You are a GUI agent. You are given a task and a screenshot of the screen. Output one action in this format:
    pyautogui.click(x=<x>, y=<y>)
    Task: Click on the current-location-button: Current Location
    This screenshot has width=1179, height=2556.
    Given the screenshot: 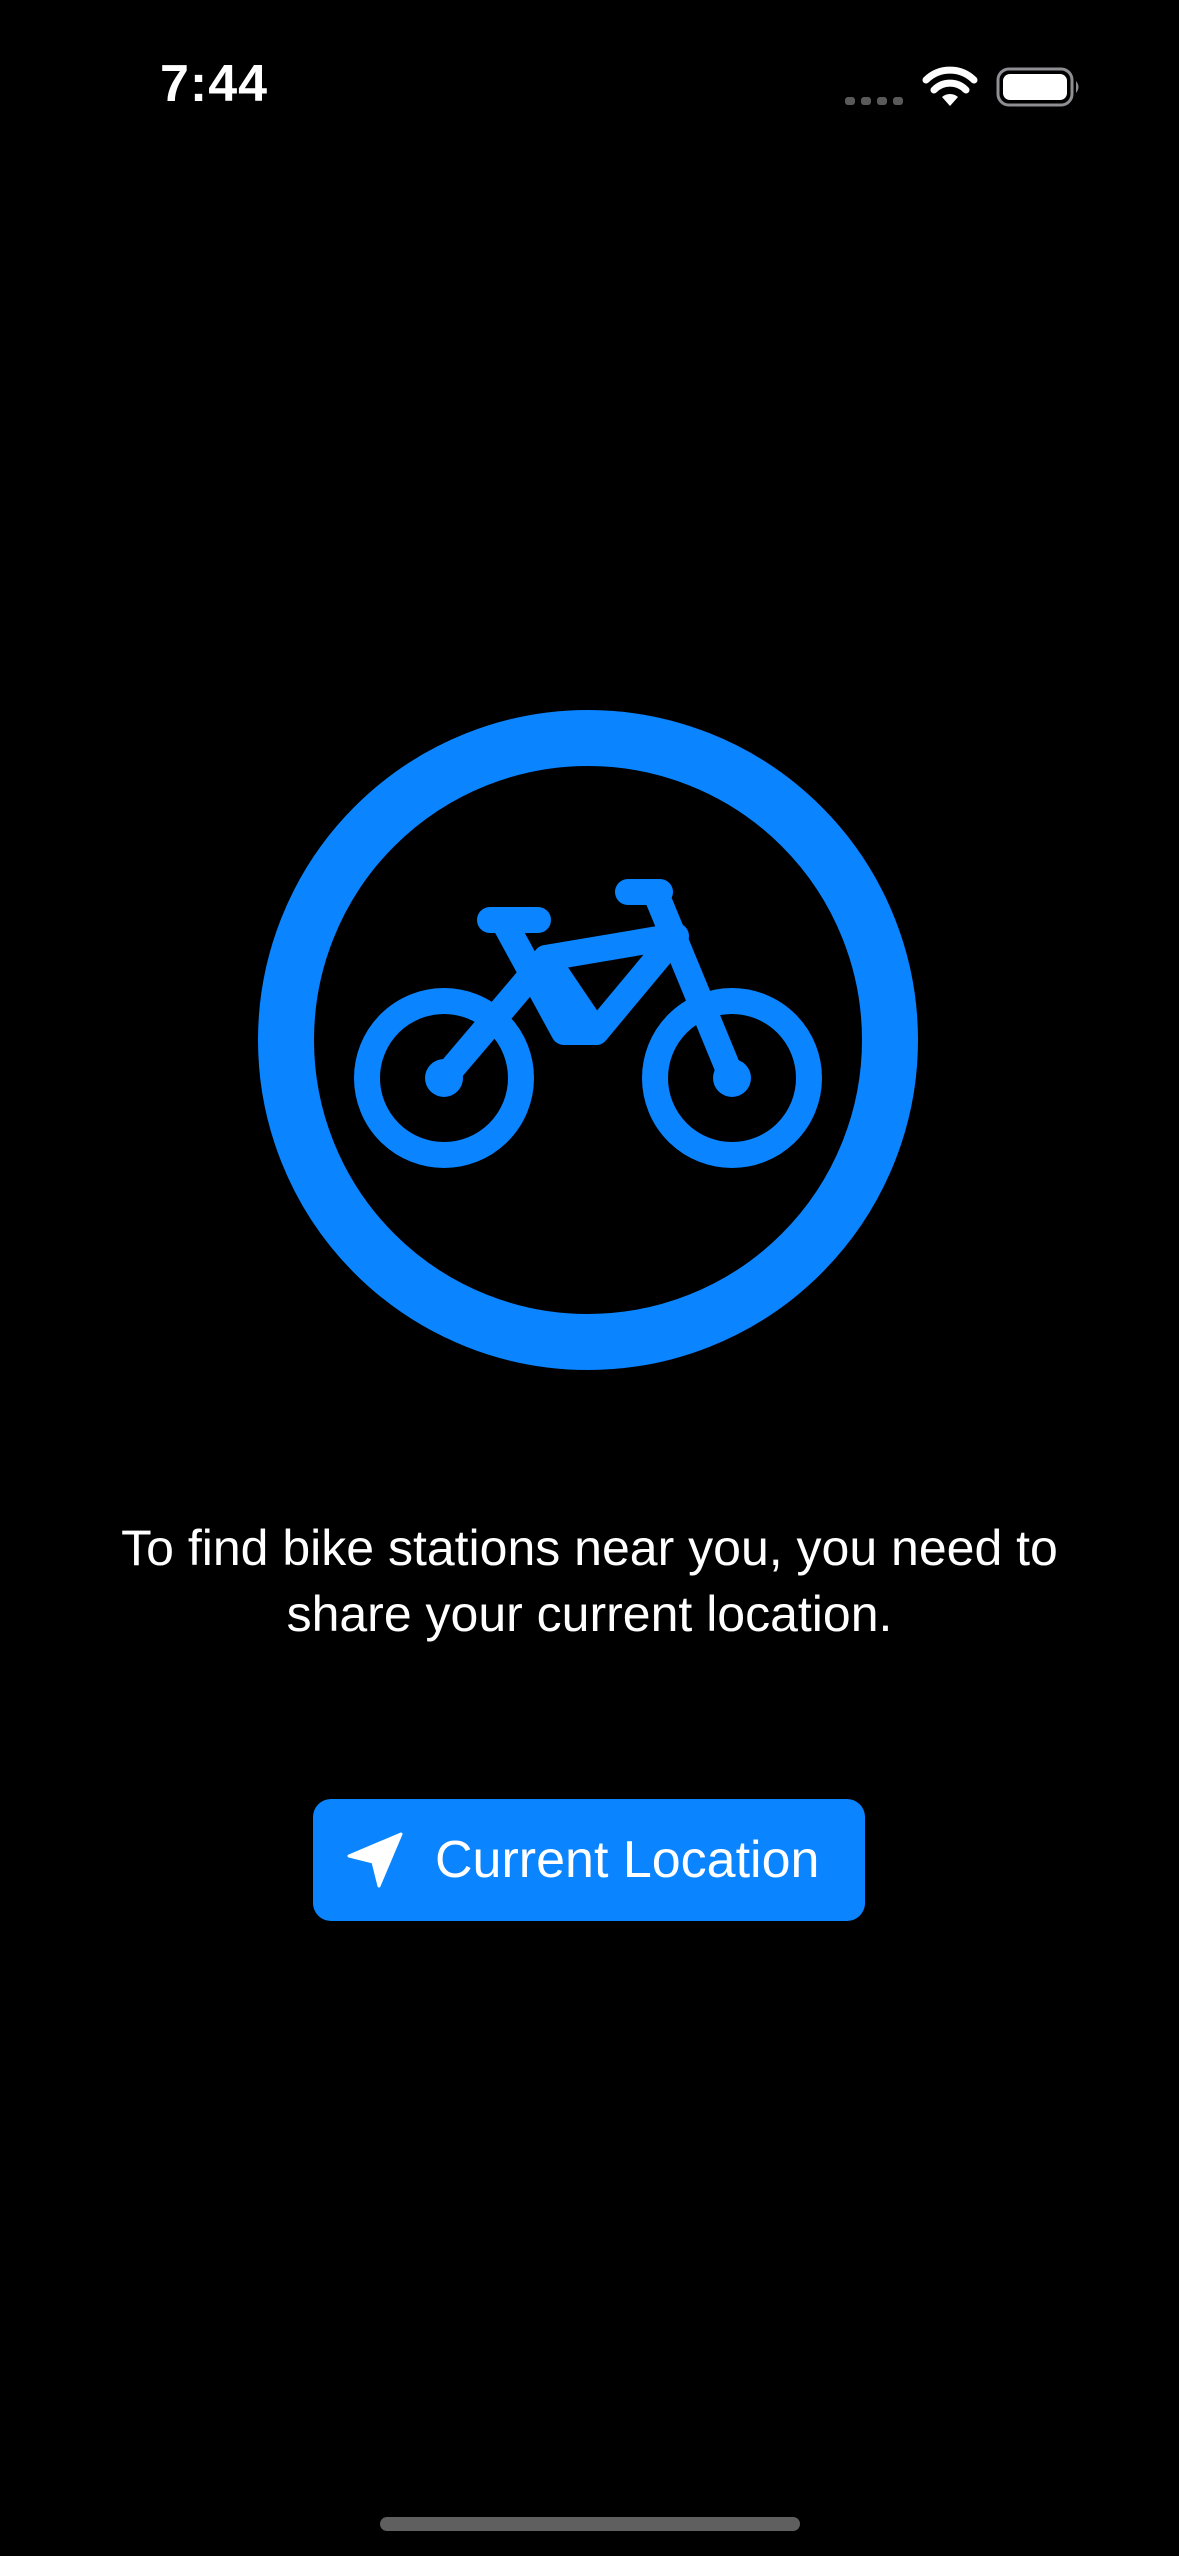 What is the action you would take?
    pyautogui.click(x=589, y=1860)
    